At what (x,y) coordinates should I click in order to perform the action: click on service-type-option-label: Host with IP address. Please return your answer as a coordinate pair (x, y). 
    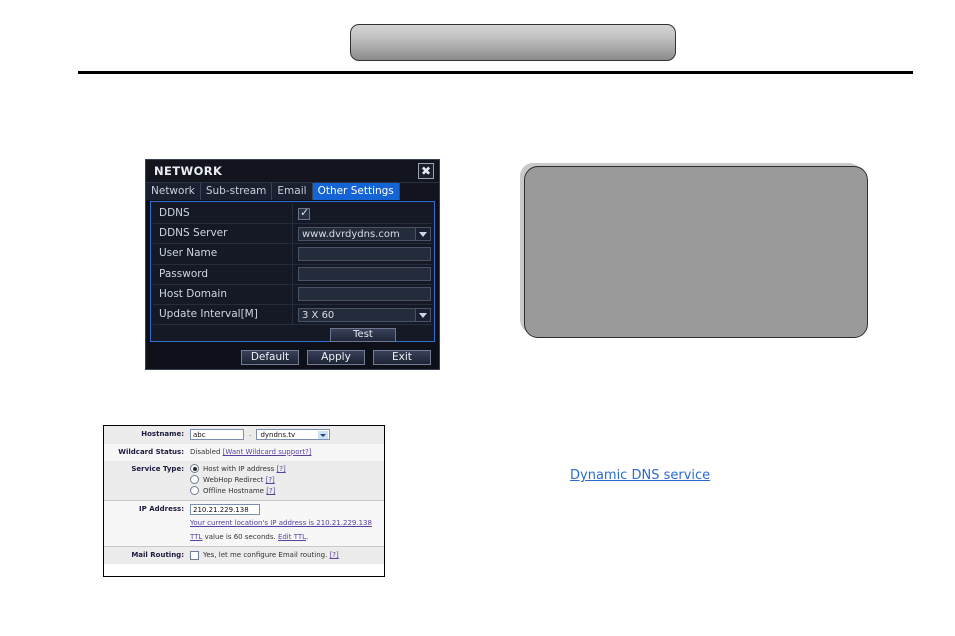
    Looking at the image, I should click on (239, 468).